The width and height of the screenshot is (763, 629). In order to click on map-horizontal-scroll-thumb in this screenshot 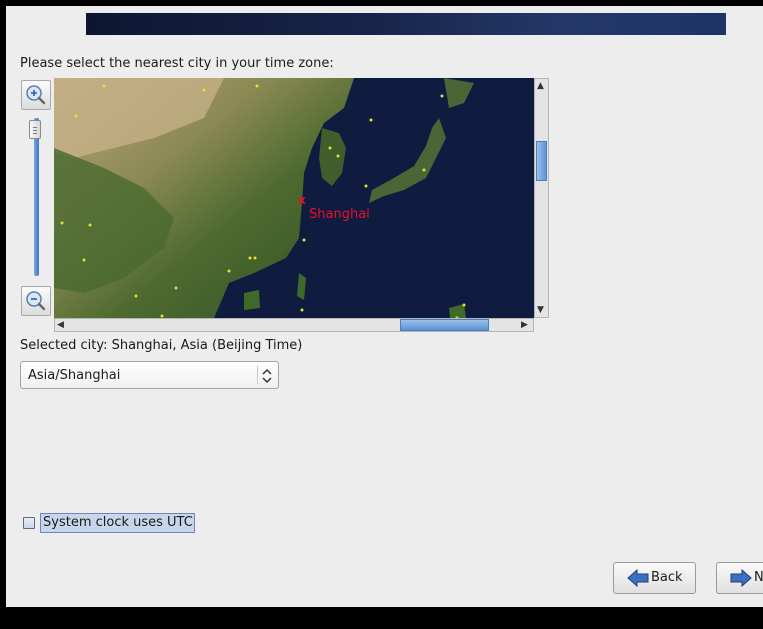, I will do `click(444, 325)`.